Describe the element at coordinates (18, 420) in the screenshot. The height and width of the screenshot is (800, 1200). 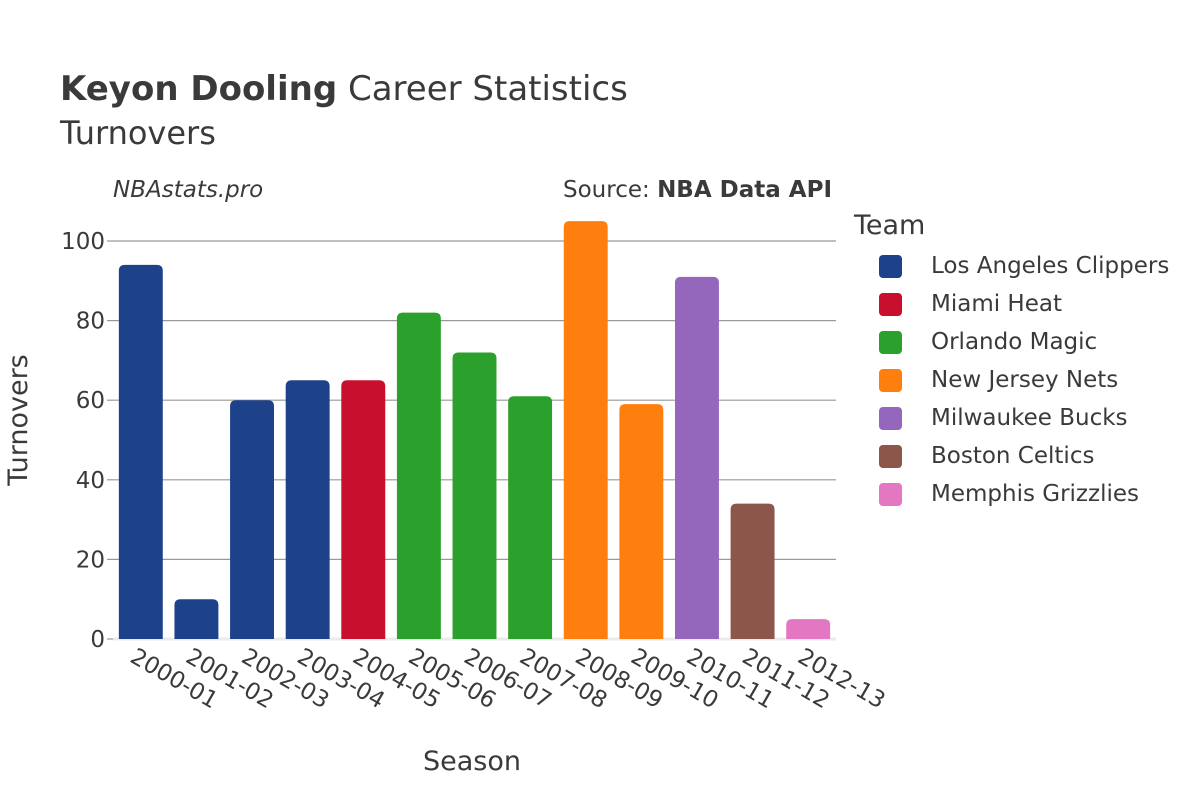
I see `y-axis-label: Turnovers` at that location.